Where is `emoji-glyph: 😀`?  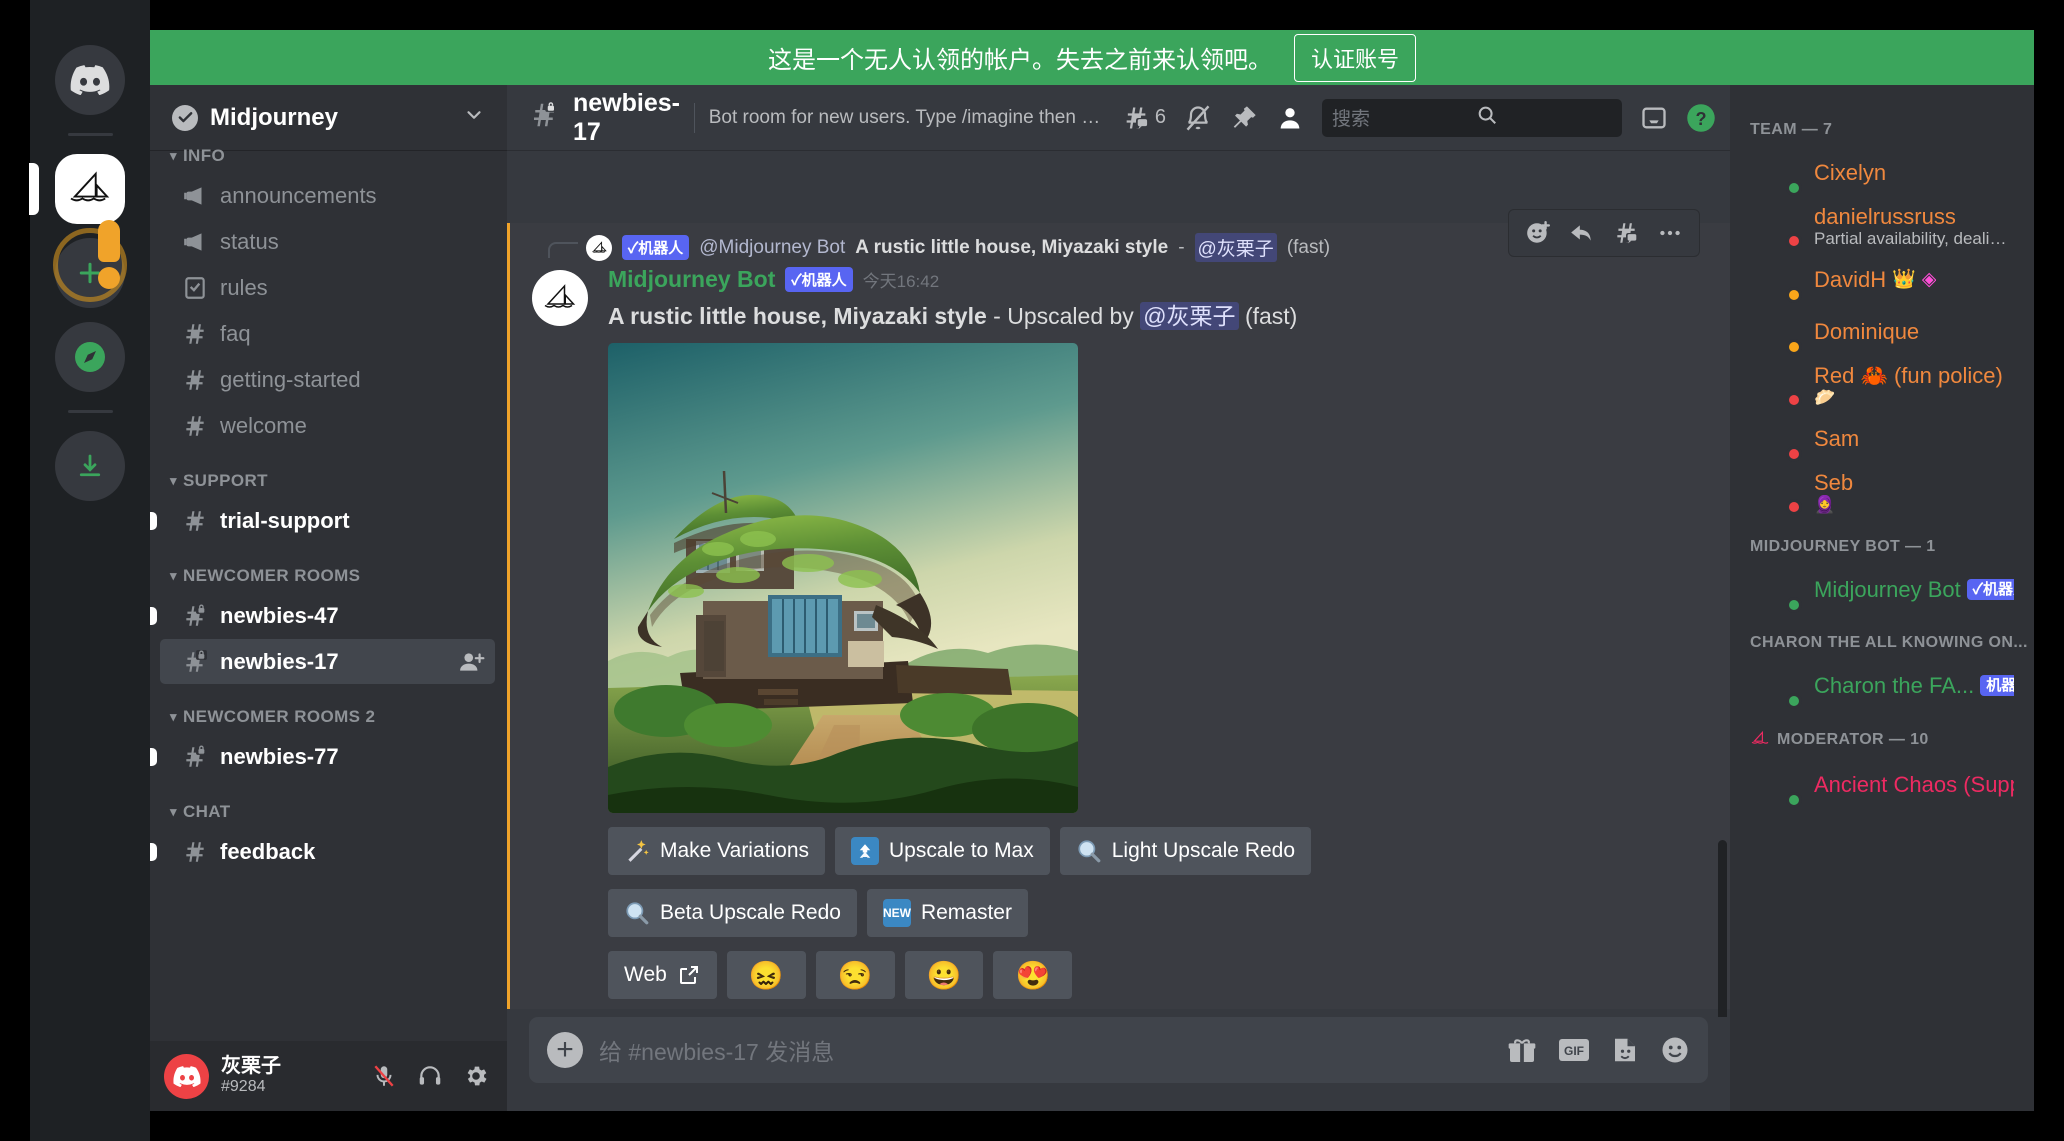 emoji-glyph: 😀 is located at coordinates (944, 975).